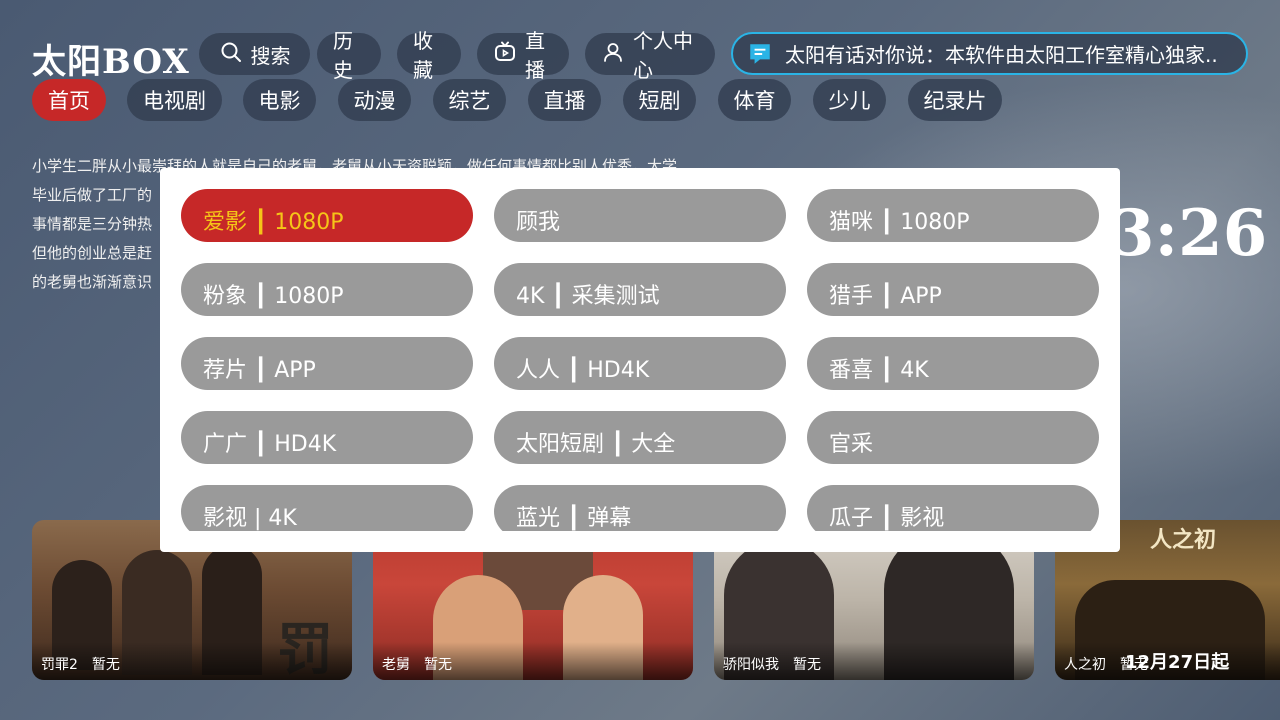  What do you see at coordinates (663, 55) in the screenshot?
I see `profile-label: 个人中心` at bounding box center [663, 55].